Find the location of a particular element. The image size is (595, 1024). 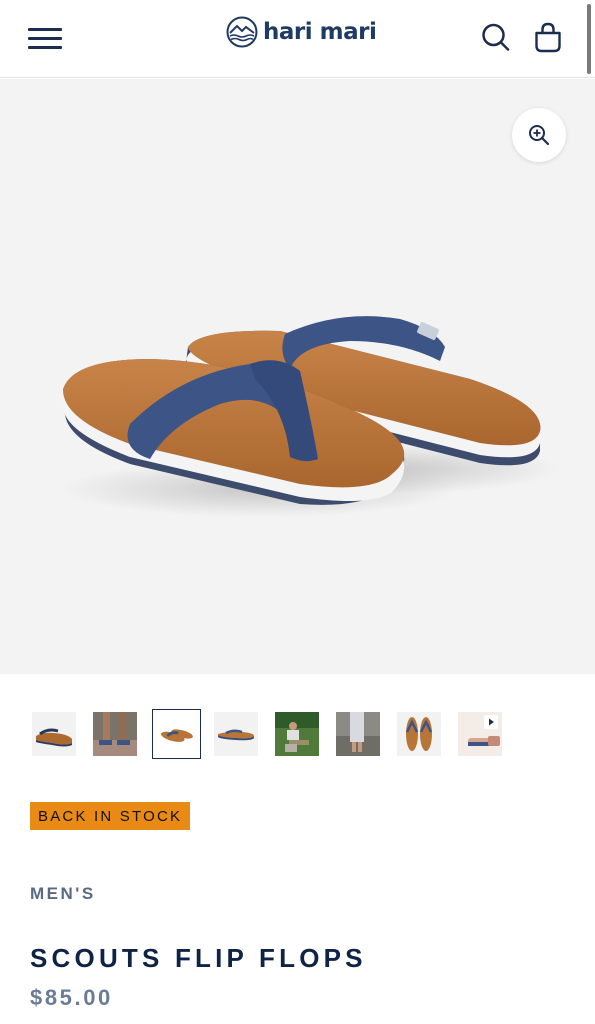

status-badge: BACK IN STOCK is located at coordinates (110, 816).